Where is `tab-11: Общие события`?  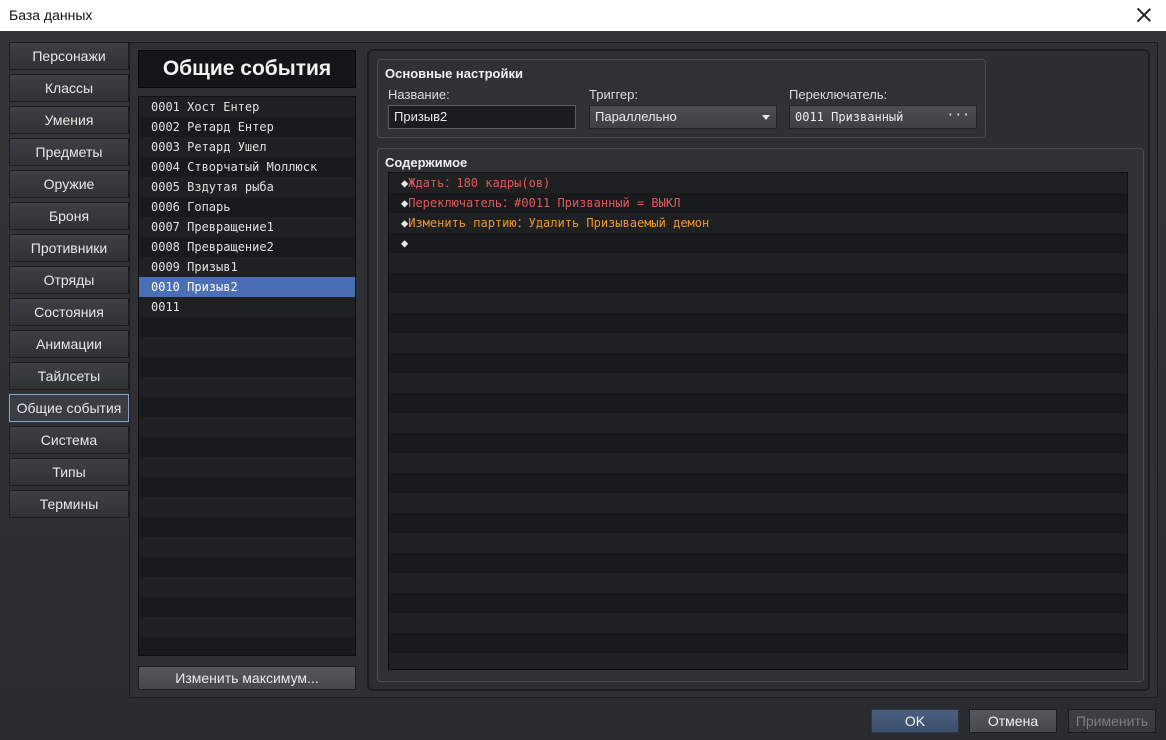
tab-11: Общие события is located at coordinates (69, 408).